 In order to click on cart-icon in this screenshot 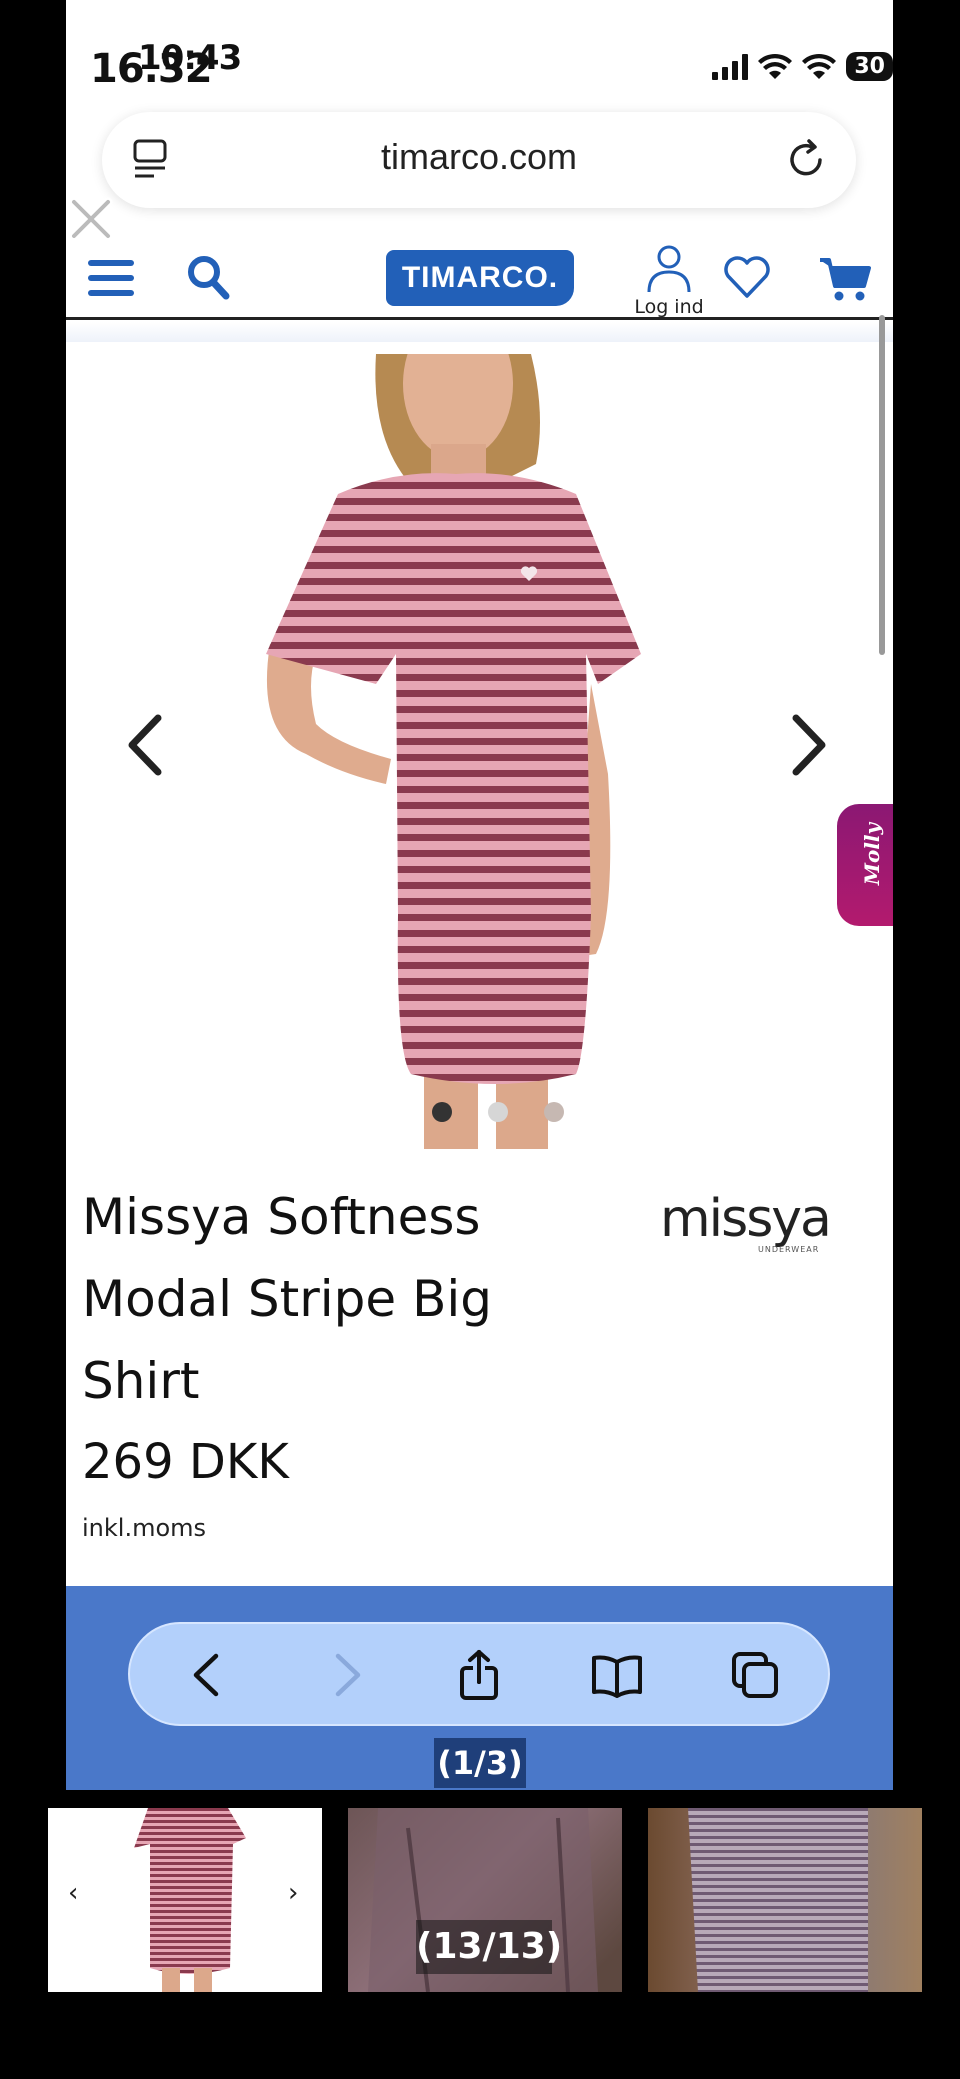, I will do `click(846, 279)`.